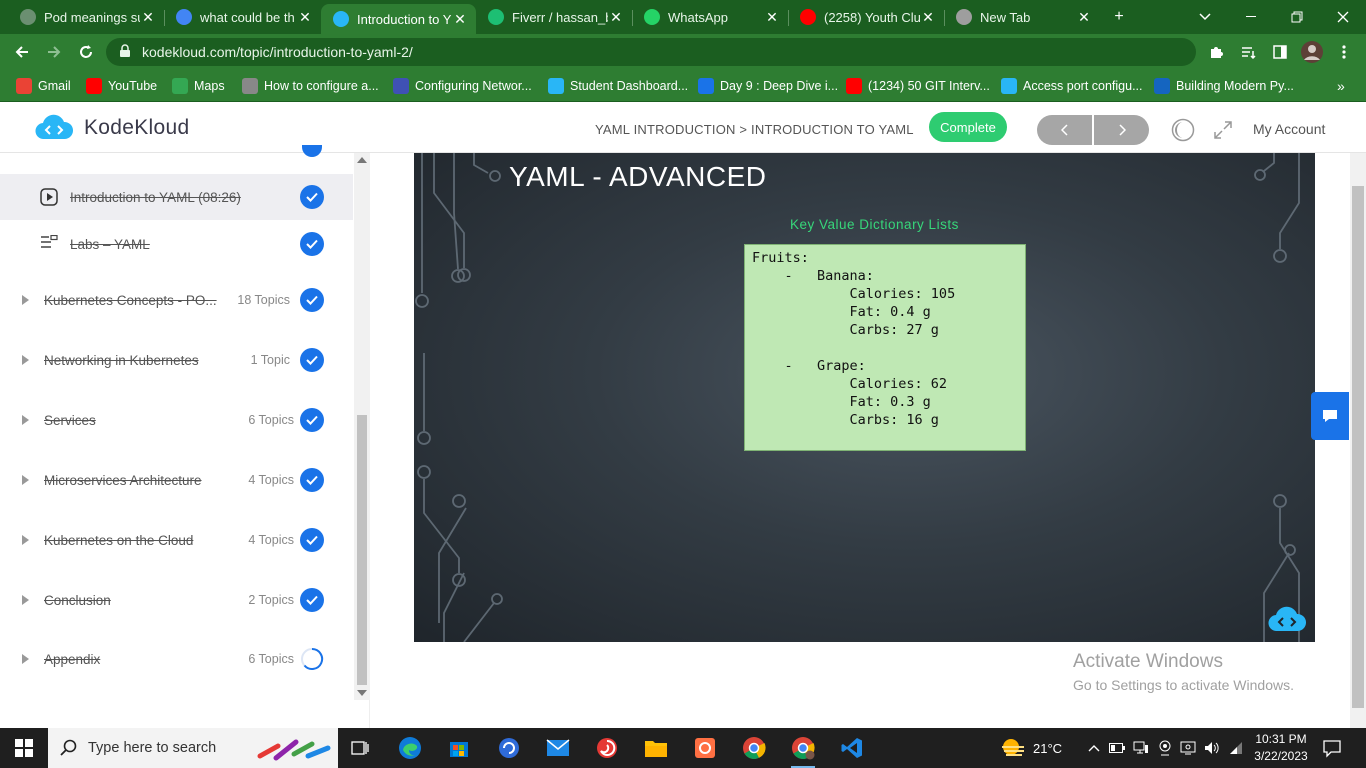  Describe the element at coordinates (1343, 17) in the screenshot. I see `close-window-button` at that location.